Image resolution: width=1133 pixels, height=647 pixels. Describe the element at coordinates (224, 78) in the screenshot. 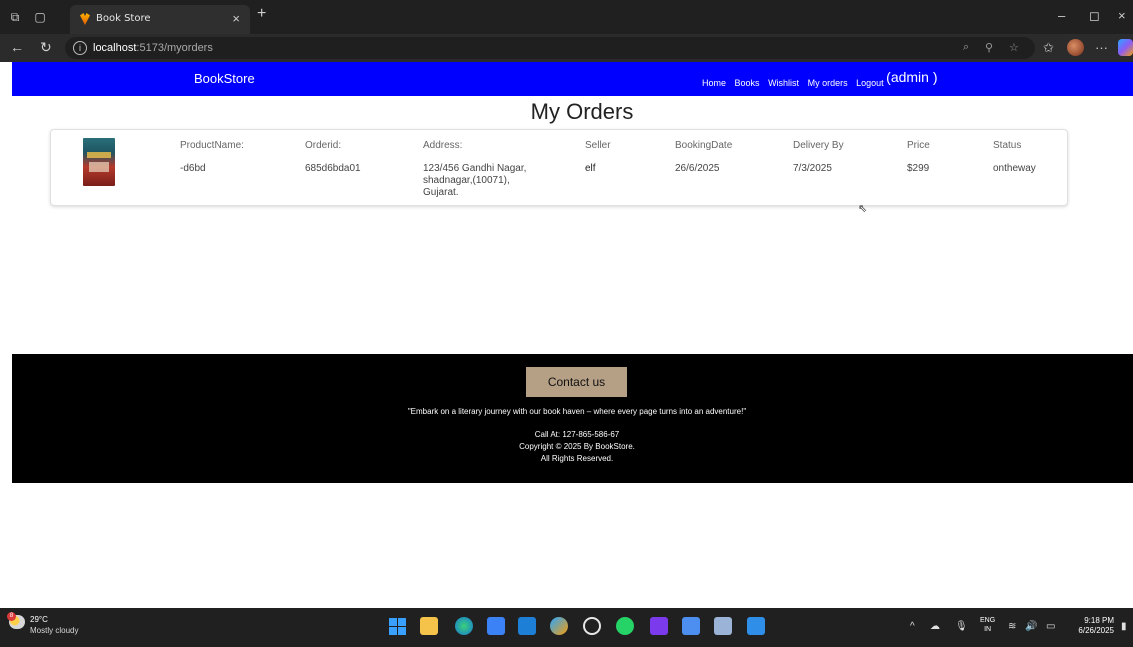

I see `brand-logo-text: BookStore` at that location.